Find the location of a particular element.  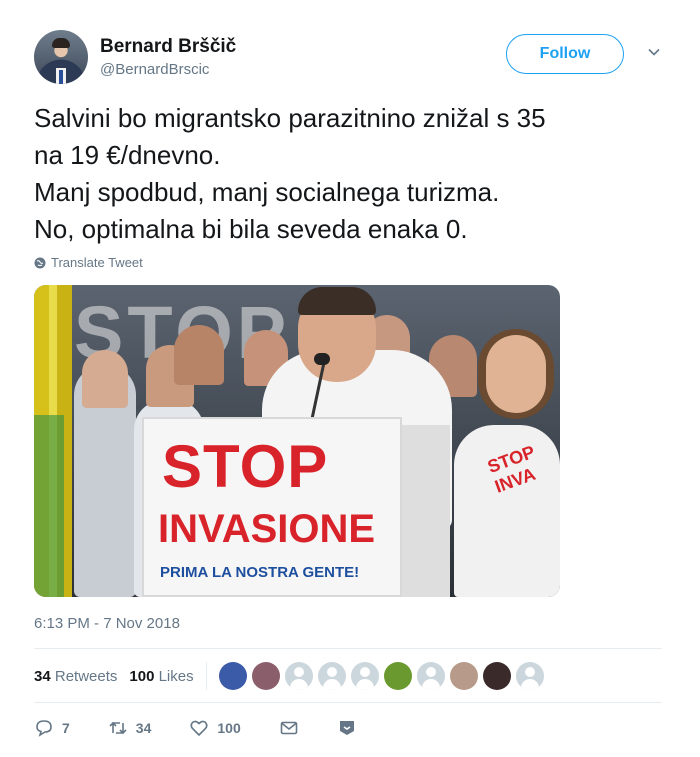

tweet-stats: 34 Retweets 100 Likes is located at coordinates (289, 676).